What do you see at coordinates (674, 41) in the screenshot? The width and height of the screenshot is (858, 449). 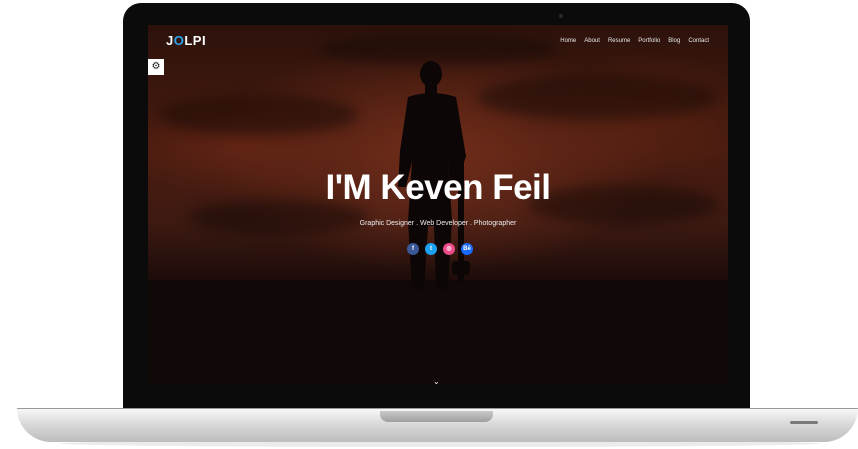 I see `nav-blog: Blog` at bounding box center [674, 41].